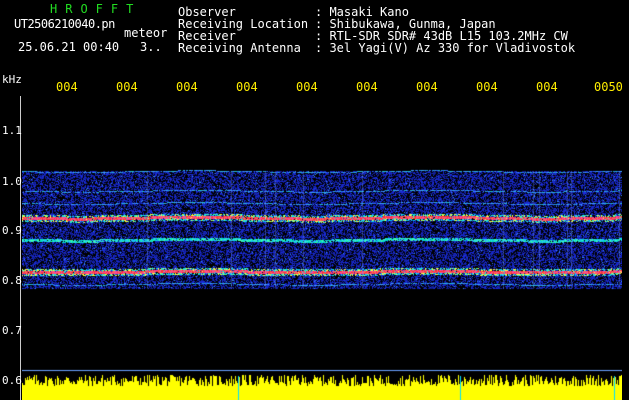 This screenshot has width=629, height=400. I want to click on power-trace, so click(322, 386).